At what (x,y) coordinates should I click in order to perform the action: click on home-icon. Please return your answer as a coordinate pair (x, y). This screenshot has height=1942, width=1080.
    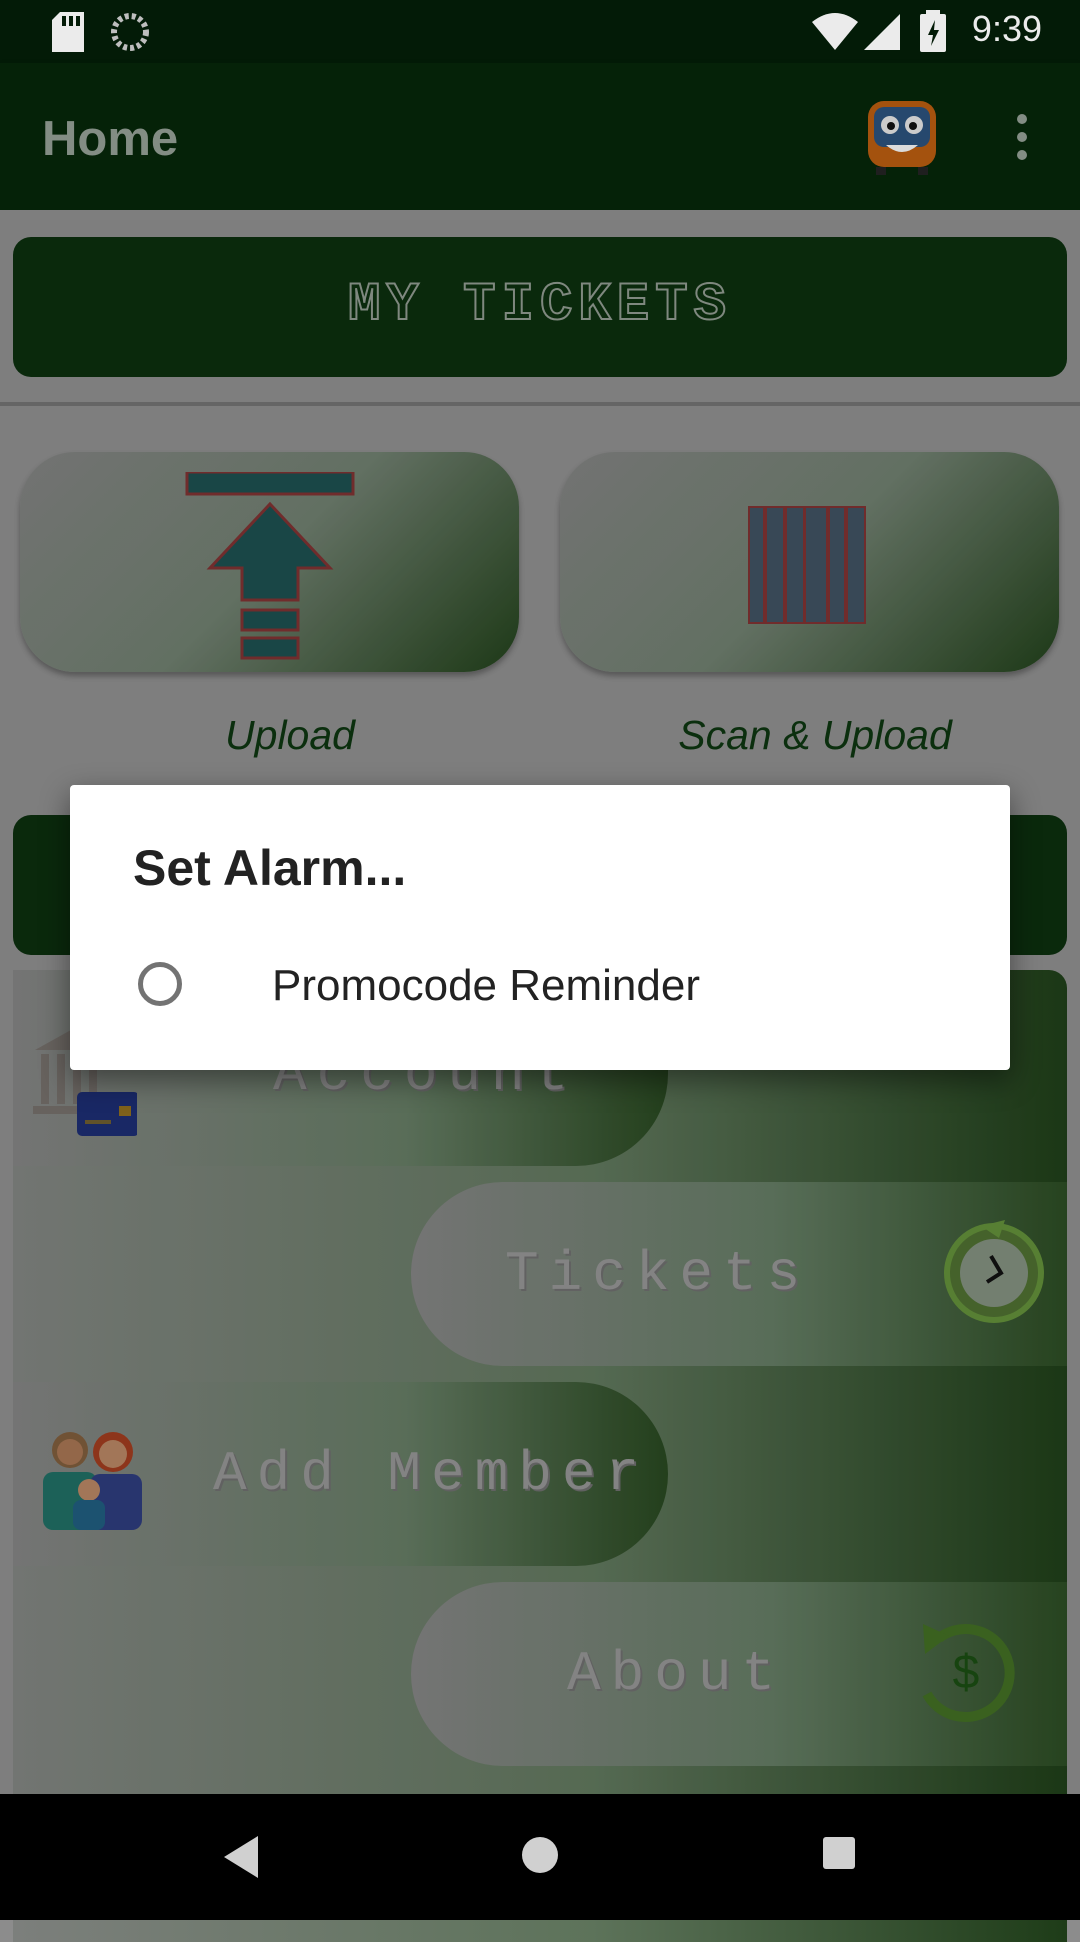
    Looking at the image, I should click on (540, 1855).